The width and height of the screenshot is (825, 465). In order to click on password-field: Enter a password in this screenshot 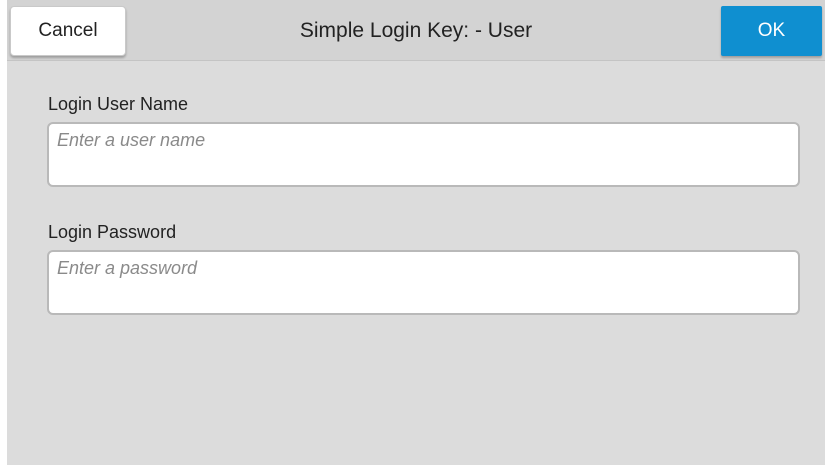, I will do `click(423, 282)`.